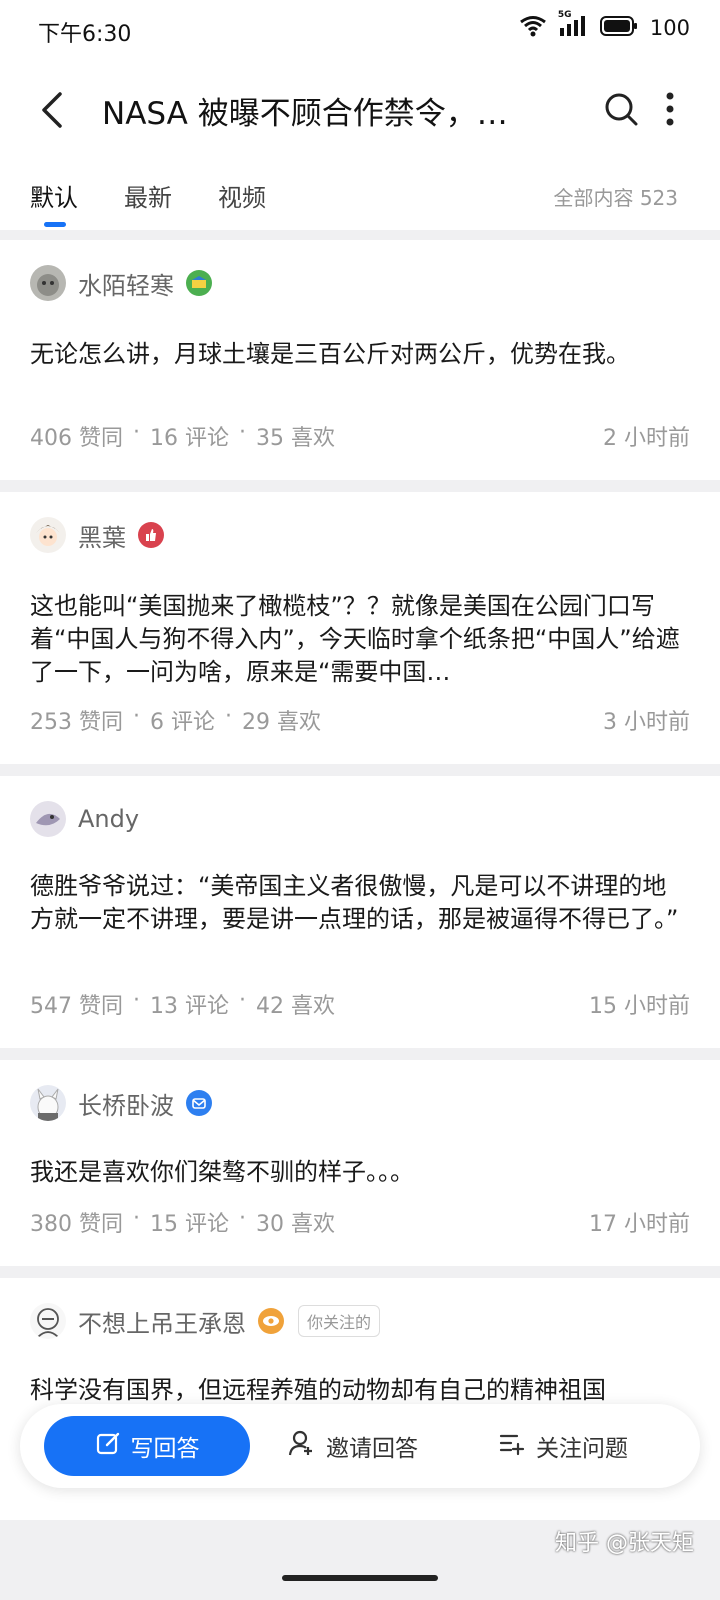 This screenshot has width=720, height=1600. What do you see at coordinates (295, 1006) in the screenshot?
I see `favorite-count: 42 喜欢` at bounding box center [295, 1006].